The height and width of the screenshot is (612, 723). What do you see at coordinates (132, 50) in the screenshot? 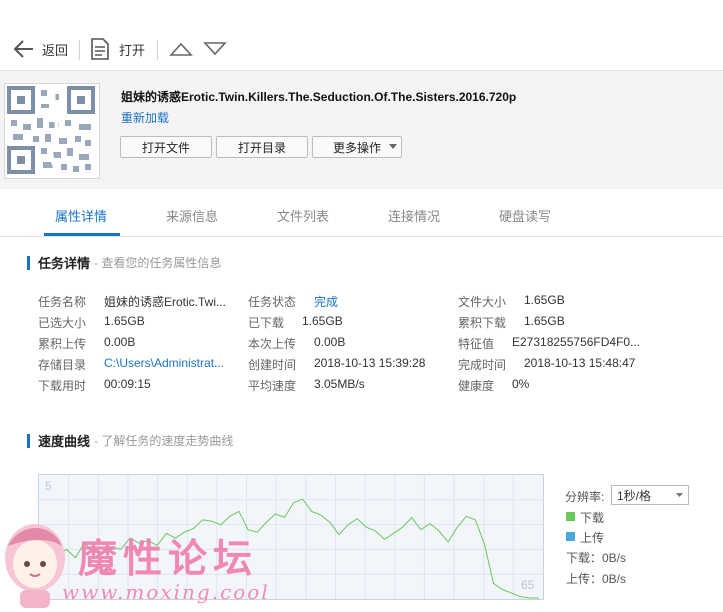
I see `open-label: 打开` at bounding box center [132, 50].